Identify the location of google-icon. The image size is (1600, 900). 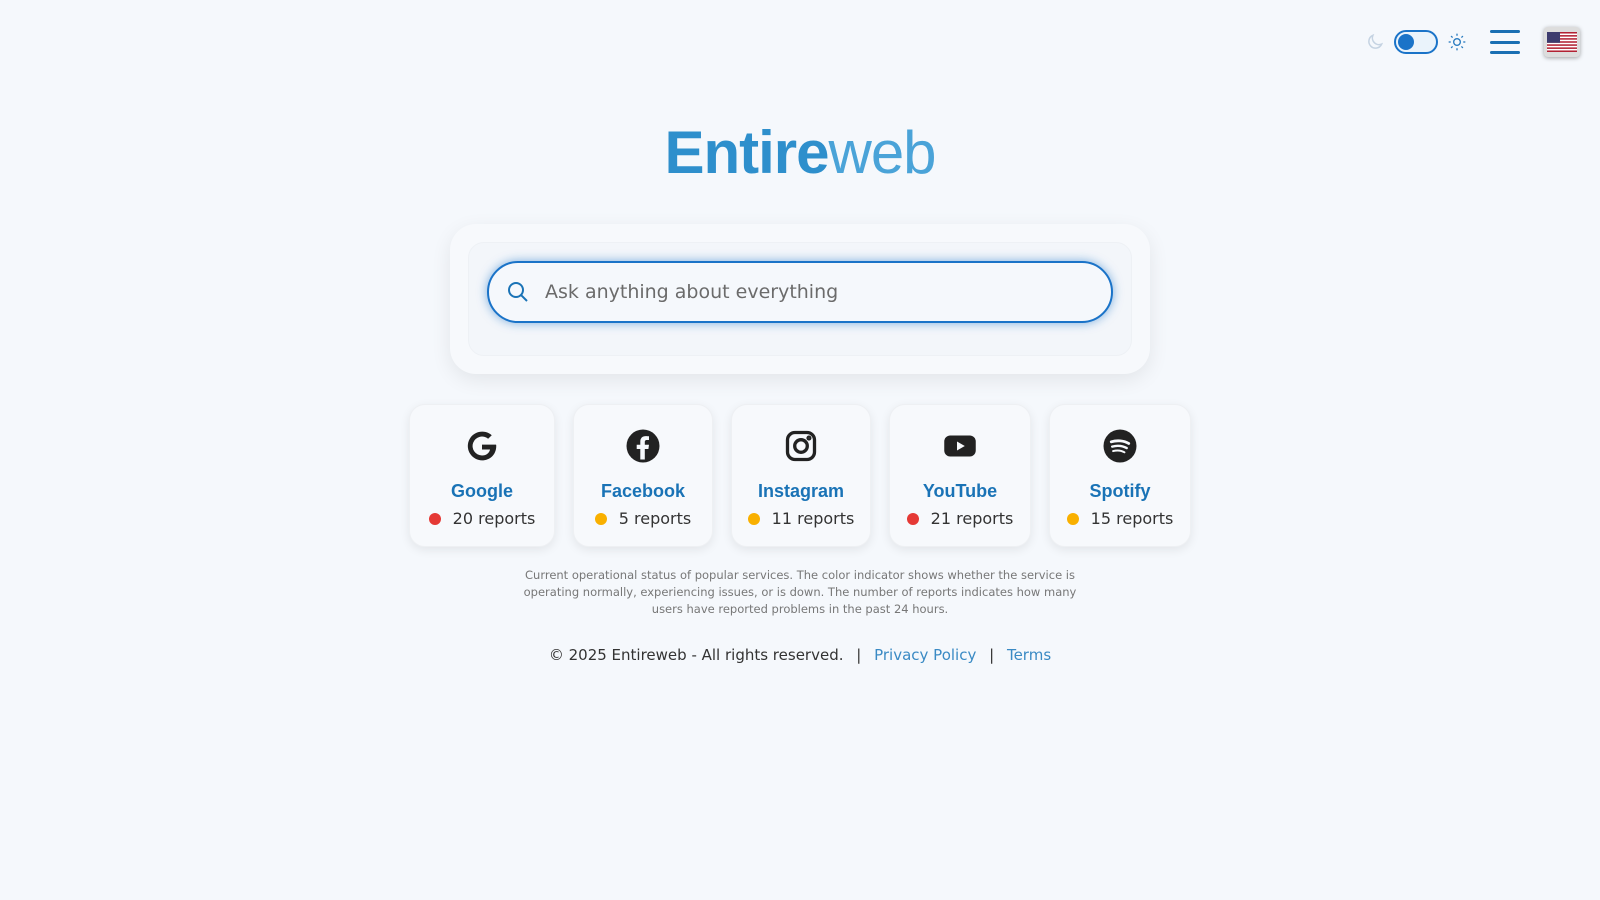
(482, 446).